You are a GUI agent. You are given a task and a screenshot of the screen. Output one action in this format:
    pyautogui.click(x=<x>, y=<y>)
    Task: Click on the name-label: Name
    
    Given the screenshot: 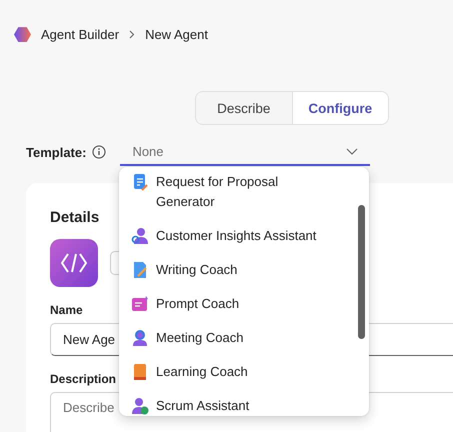 What is the action you would take?
    pyautogui.click(x=66, y=310)
    